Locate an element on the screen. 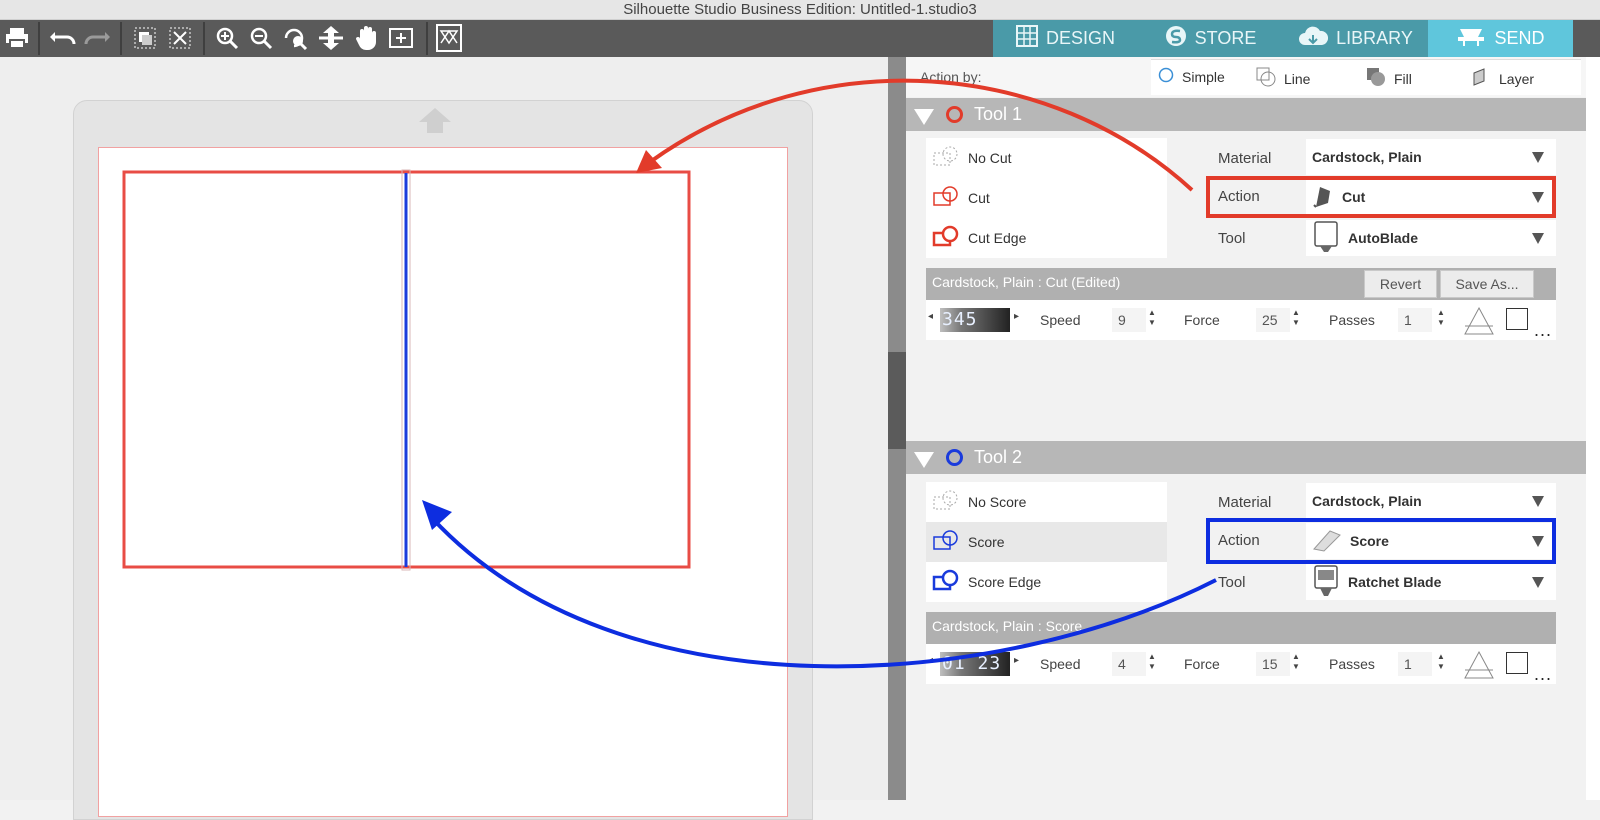 The image size is (1600, 820). blade-depth-meter: 345 67 is located at coordinates (975, 320).